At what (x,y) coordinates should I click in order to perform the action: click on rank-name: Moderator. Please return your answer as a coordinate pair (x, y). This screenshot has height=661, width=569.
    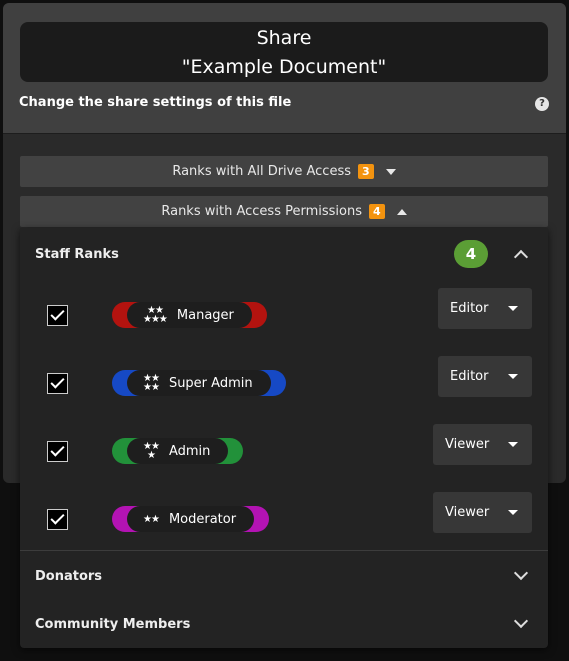
    Looking at the image, I should click on (202, 519).